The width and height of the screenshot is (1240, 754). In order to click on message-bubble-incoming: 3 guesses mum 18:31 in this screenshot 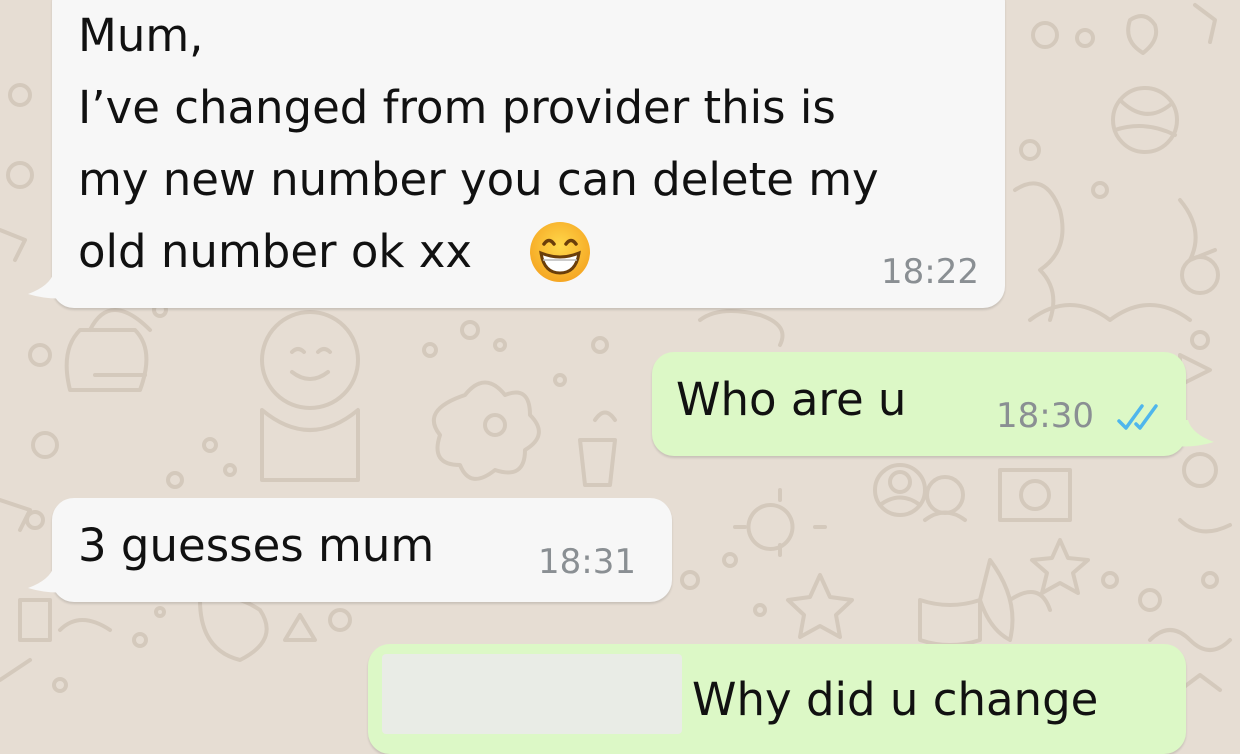, I will do `click(362, 550)`.